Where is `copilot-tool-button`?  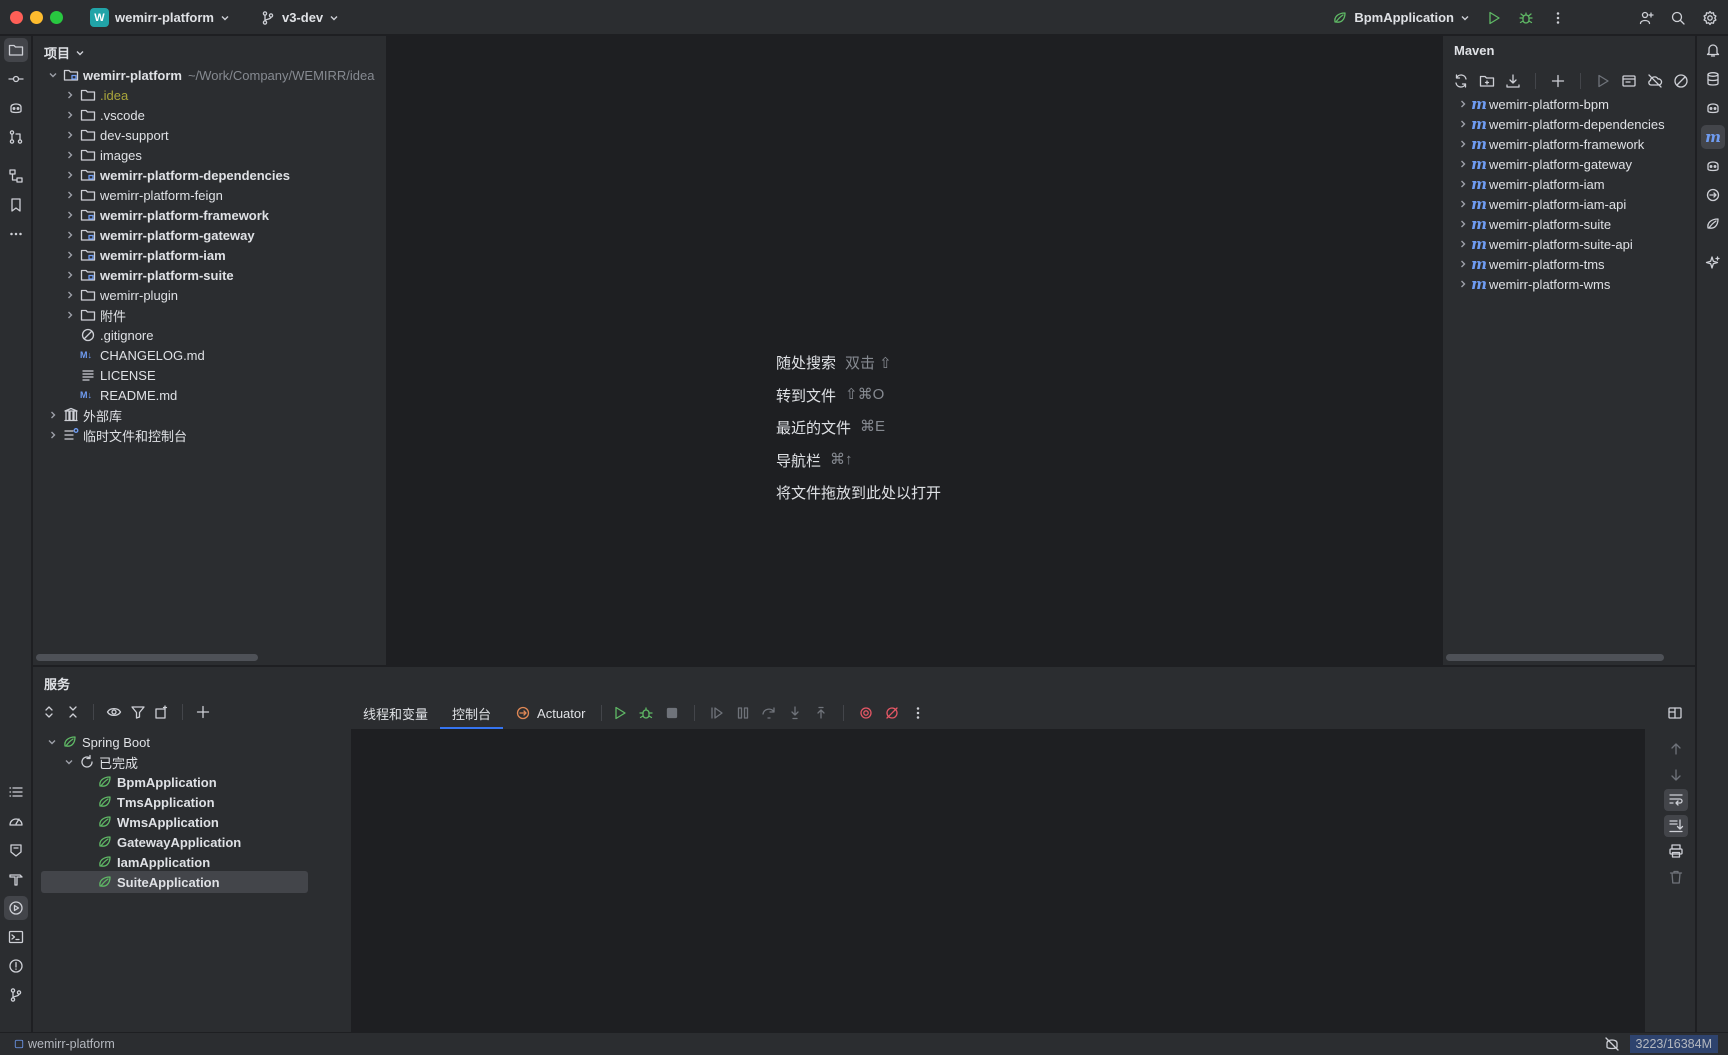 copilot-tool-button is located at coordinates (16, 108).